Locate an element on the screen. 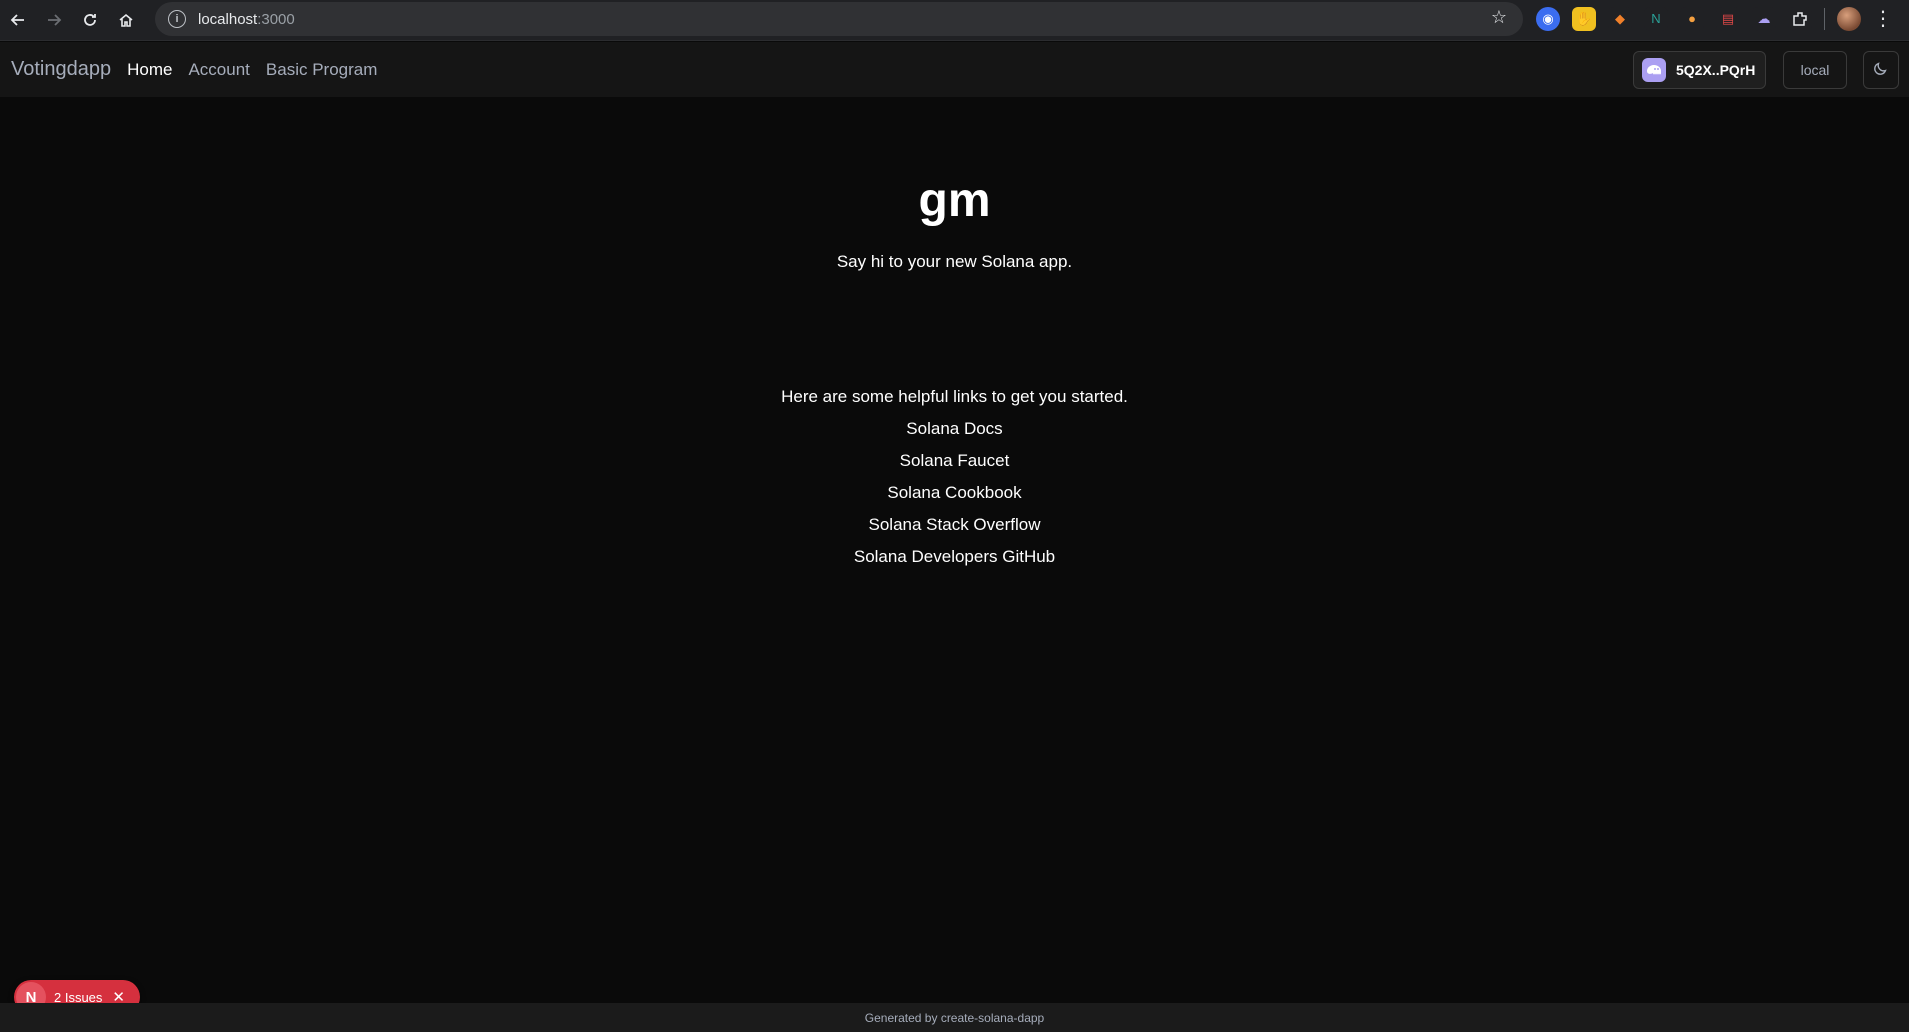 The height and width of the screenshot is (1032, 1909). page-title: gm is located at coordinates (954, 200).